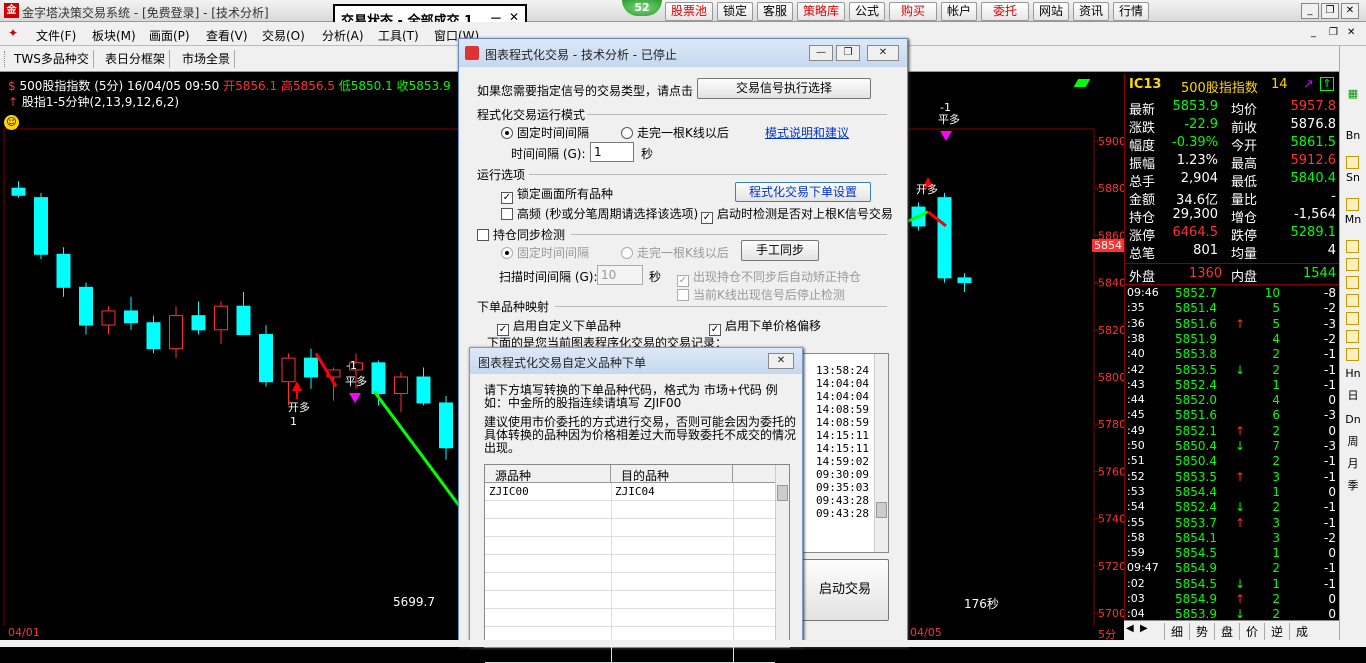 This screenshot has width=1366, height=663. Describe the element at coordinates (1051, 11) in the screenshot. I see `top-button-8: 网站` at that location.